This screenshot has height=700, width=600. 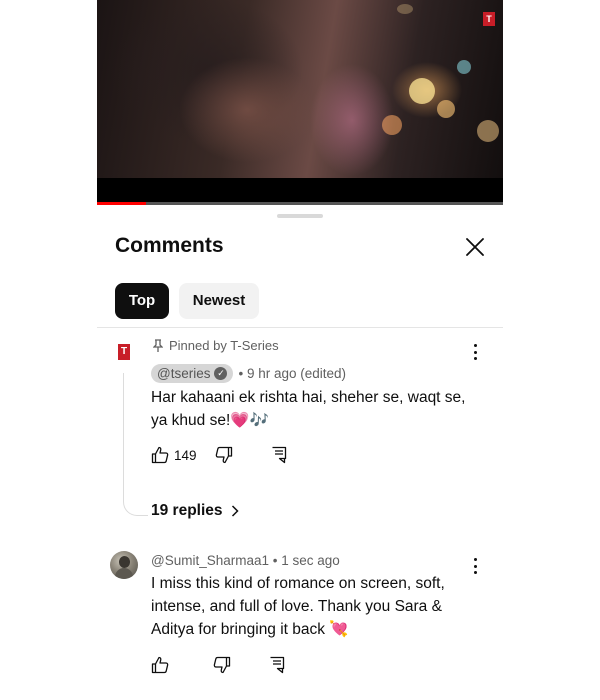 I want to click on channel-handle: @tseries, so click(x=184, y=373).